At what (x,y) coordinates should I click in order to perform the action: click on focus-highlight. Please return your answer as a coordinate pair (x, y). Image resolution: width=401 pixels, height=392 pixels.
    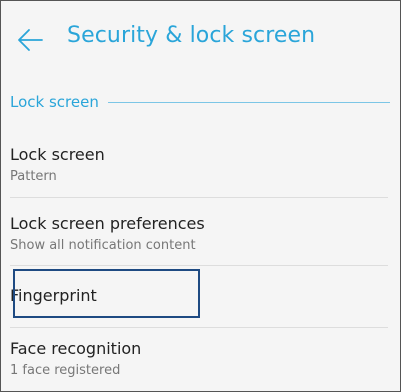
    Looking at the image, I should click on (106, 293).